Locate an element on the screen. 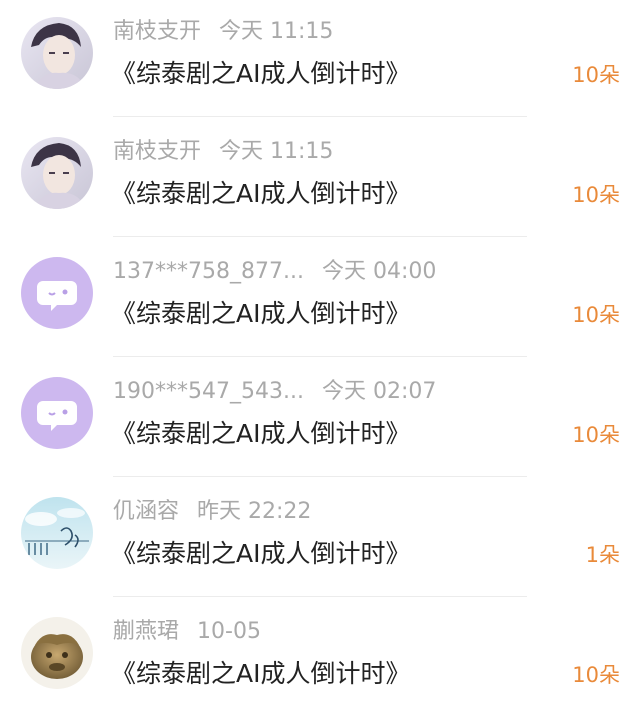  gift-time: 昨天 22:22 is located at coordinates (254, 511).